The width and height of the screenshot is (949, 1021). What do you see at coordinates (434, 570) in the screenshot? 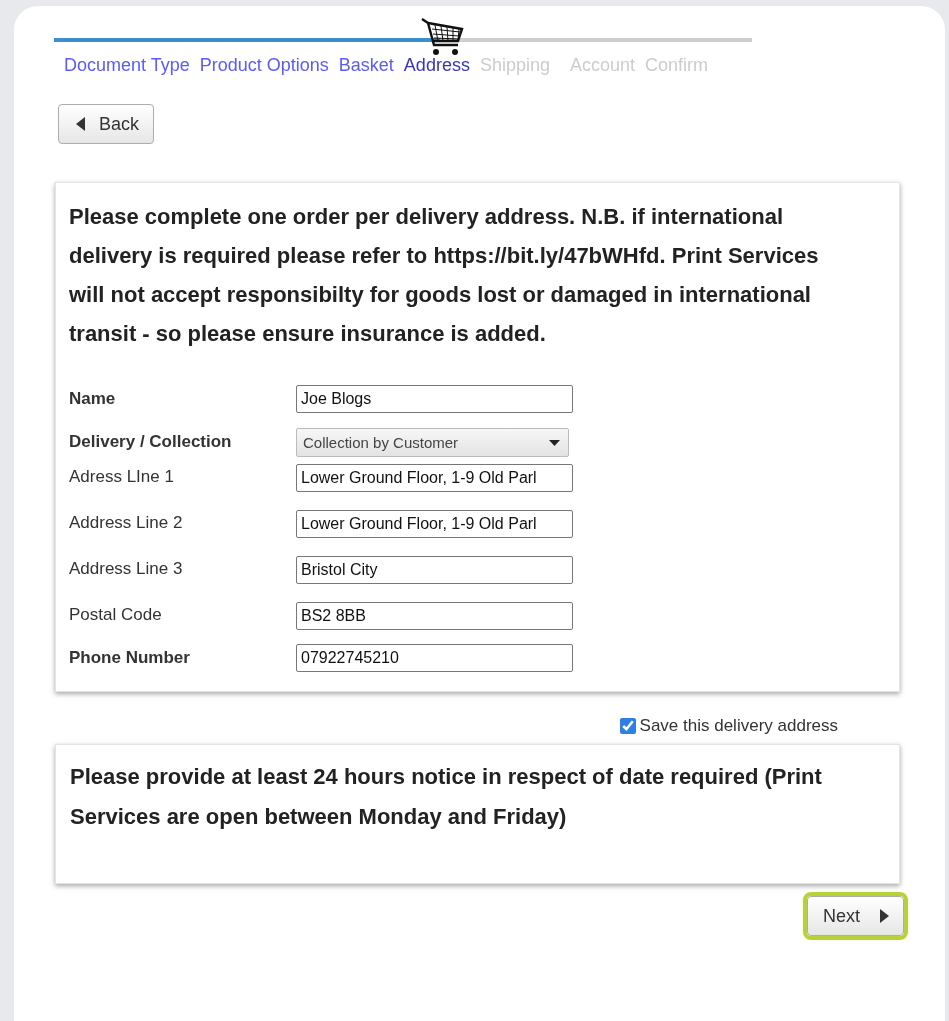
I see `text-field: Bristol City` at bounding box center [434, 570].